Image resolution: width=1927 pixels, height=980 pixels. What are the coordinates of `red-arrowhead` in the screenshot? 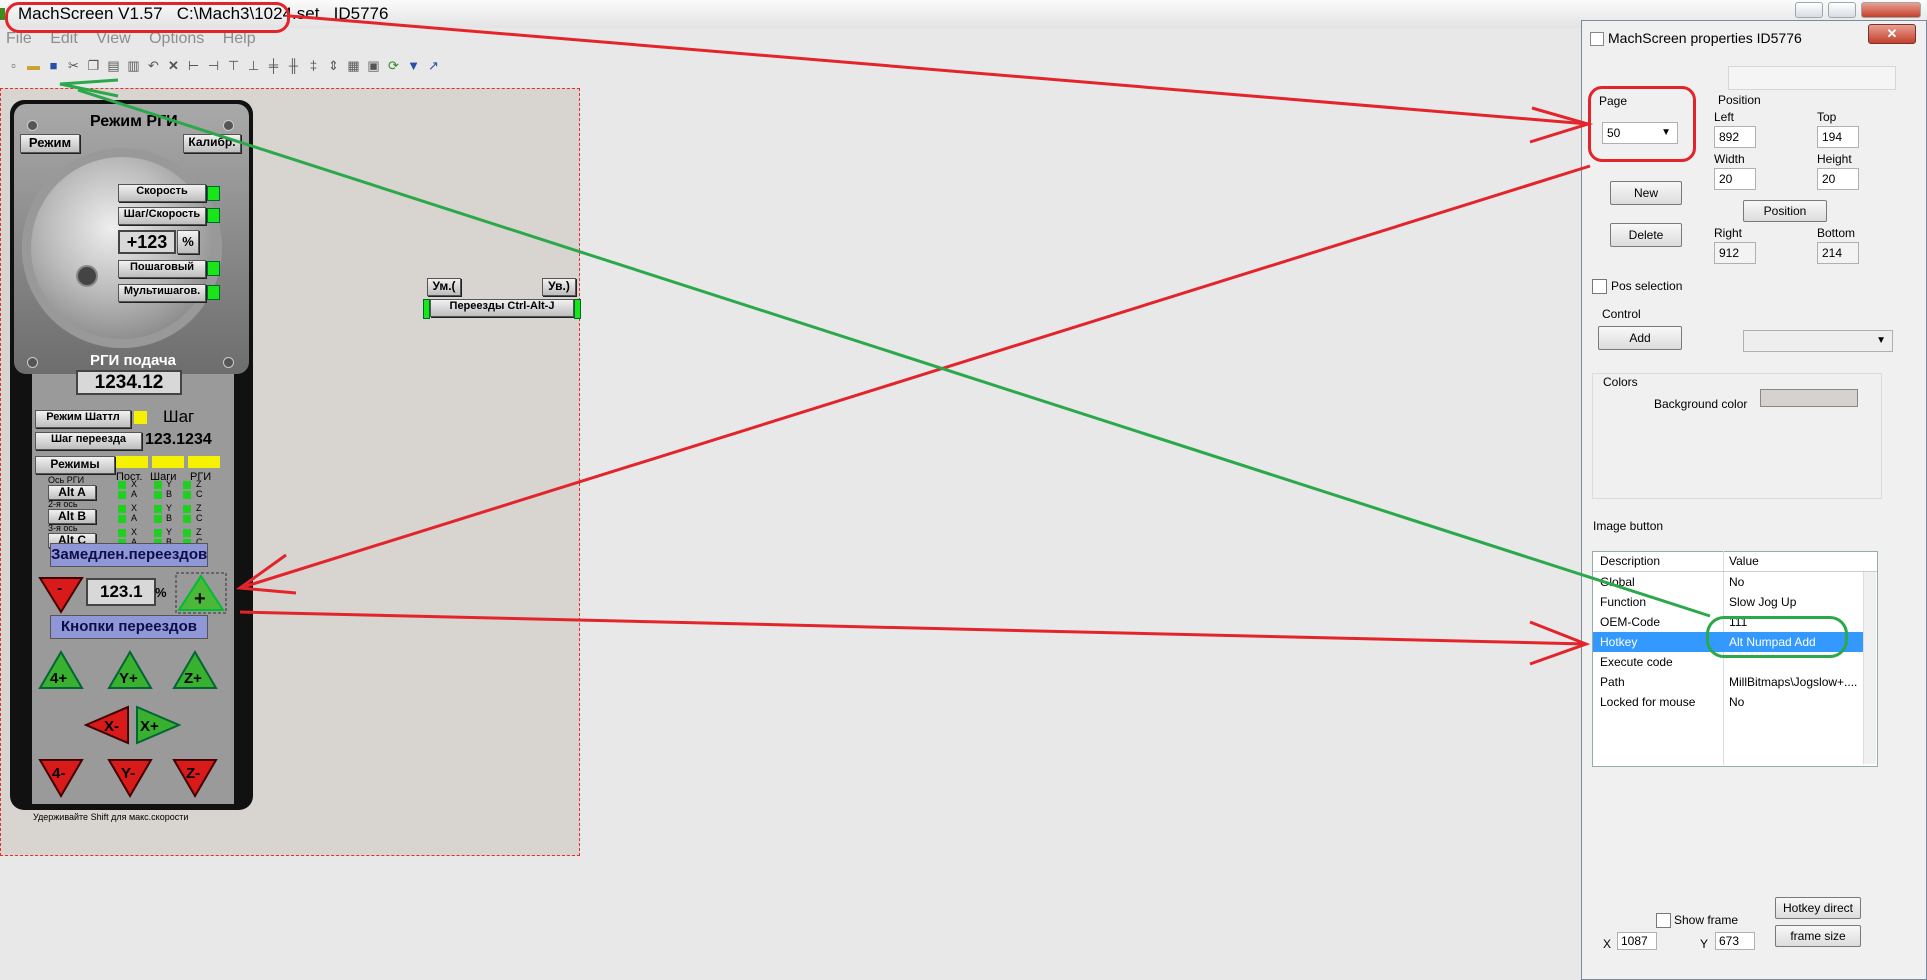 It's located at (1561, 125).